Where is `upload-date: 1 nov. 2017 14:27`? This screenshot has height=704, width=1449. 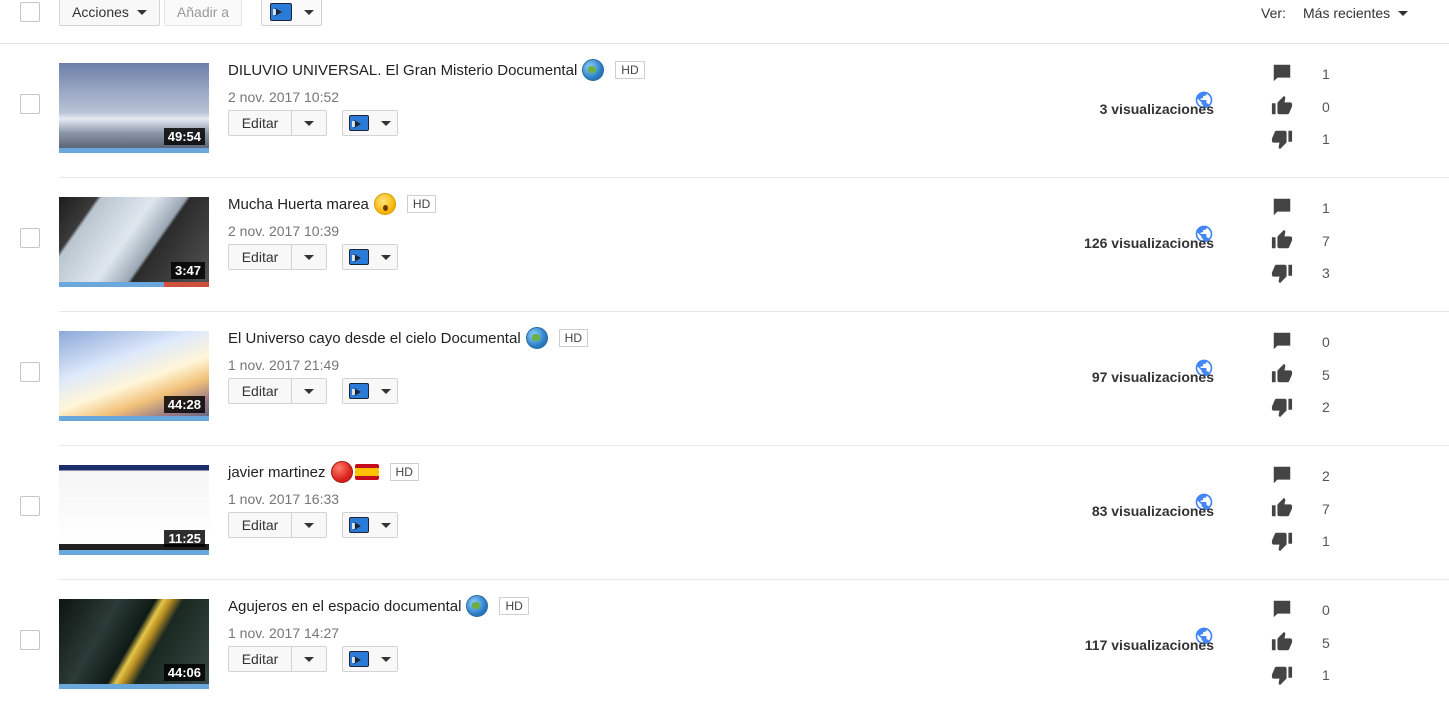
upload-date: 1 nov. 2017 14:27 is located at coordinates (284, 633).